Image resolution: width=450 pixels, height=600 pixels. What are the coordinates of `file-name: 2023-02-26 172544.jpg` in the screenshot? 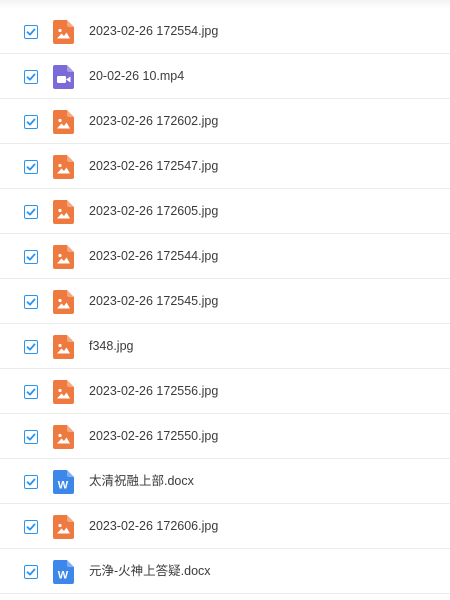 It's located at (154, 256).